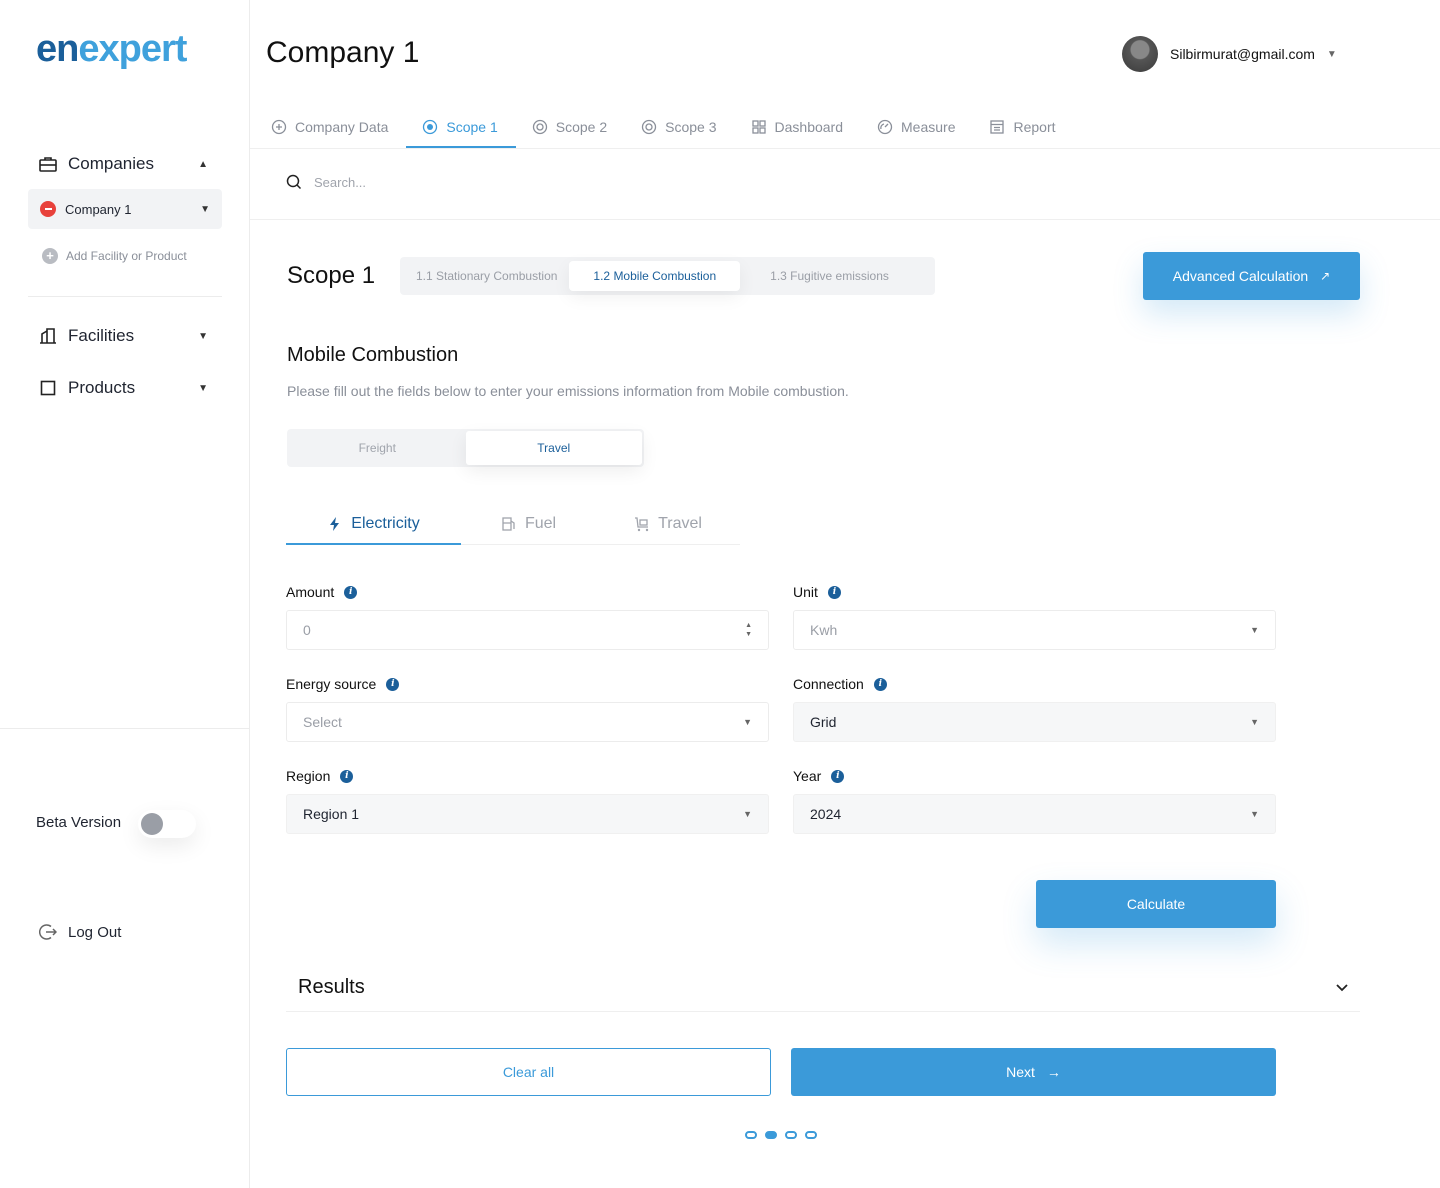 This screenshot has height=1188, width=1440. What do you see at coordinates (373, 525) in the screenshot?
I see `tab-electricity: Electricity` at bounding box center [373, 525].